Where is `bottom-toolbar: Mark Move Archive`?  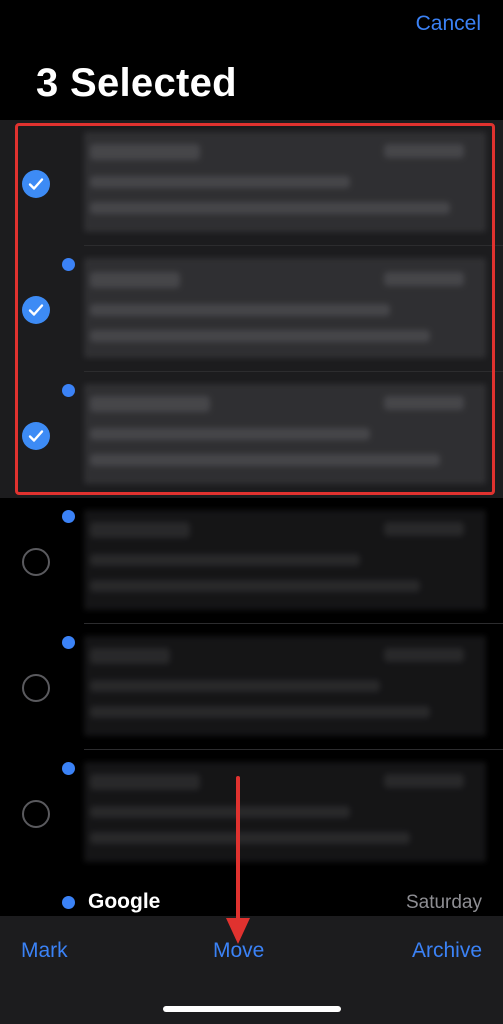 bottom-toolbar: Mark Move Archive is located at coordinates (251, 970).